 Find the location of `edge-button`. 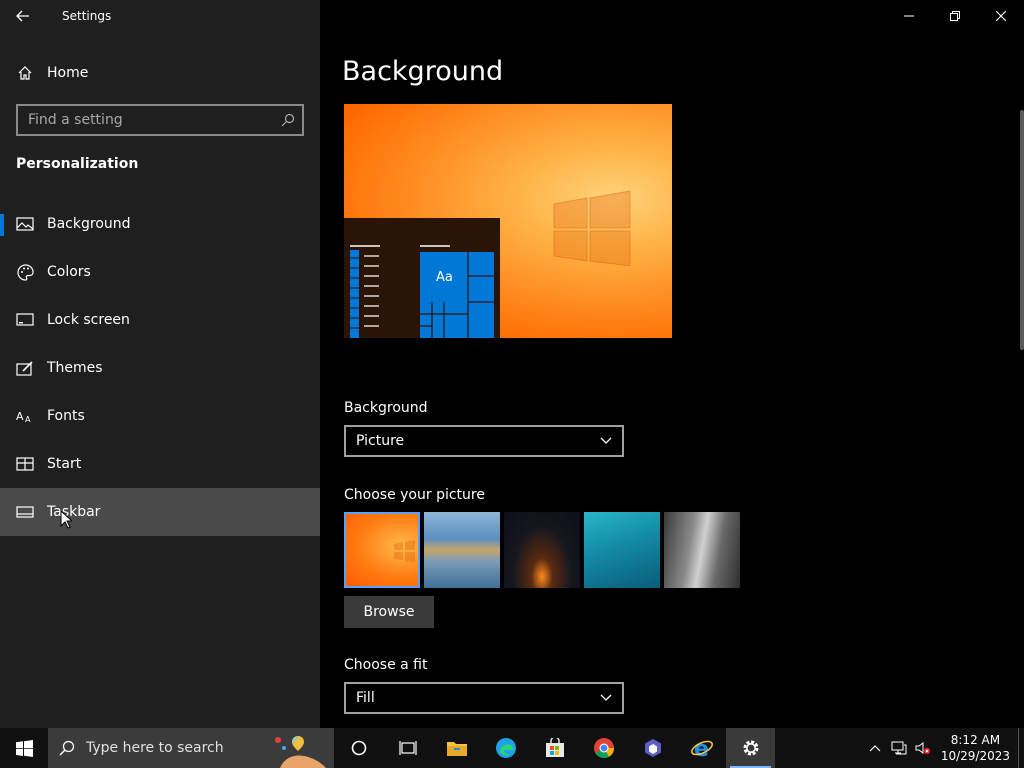

edge-button is located at coordinates (505, 748).